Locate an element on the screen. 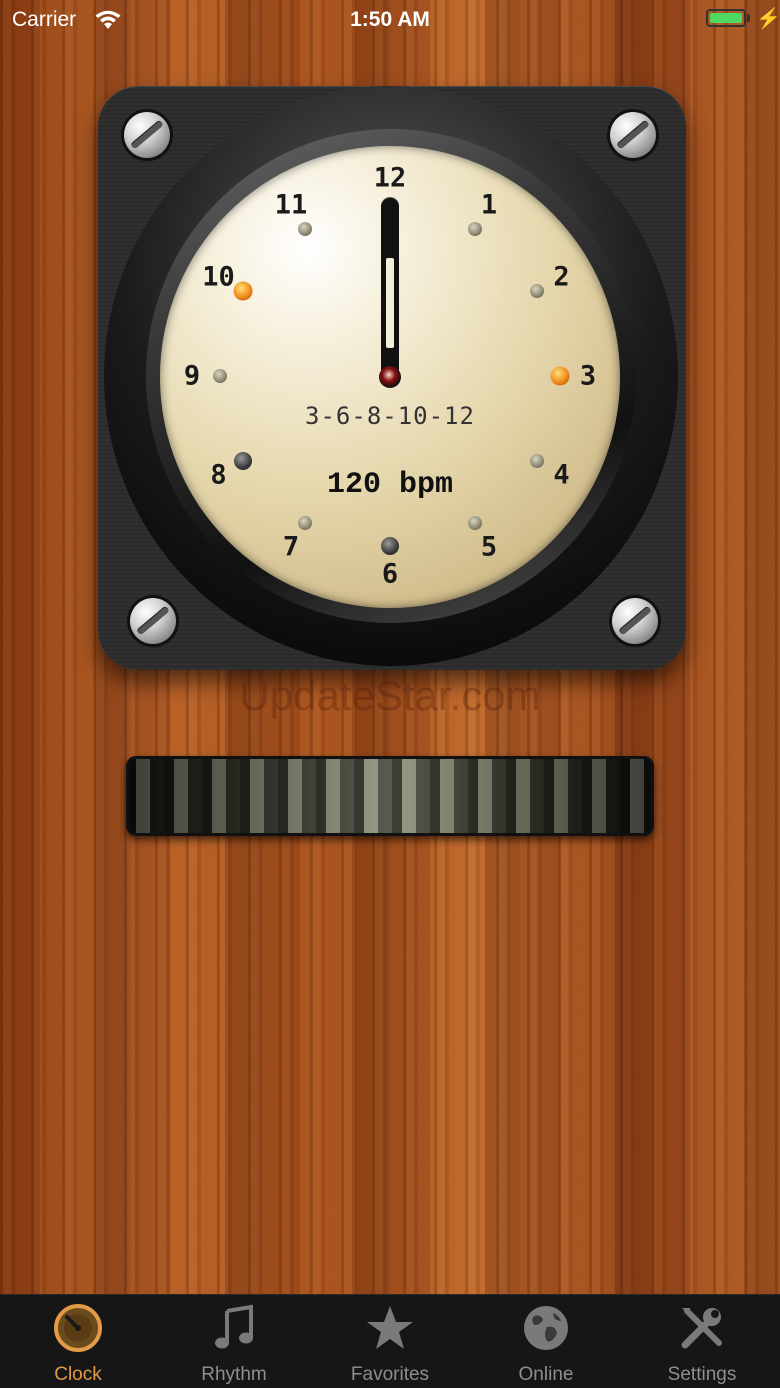 Image resolution: width=780 pixels, height=1388 pixels. tab-label: Rhythm is located at coordinates (234, 1374).